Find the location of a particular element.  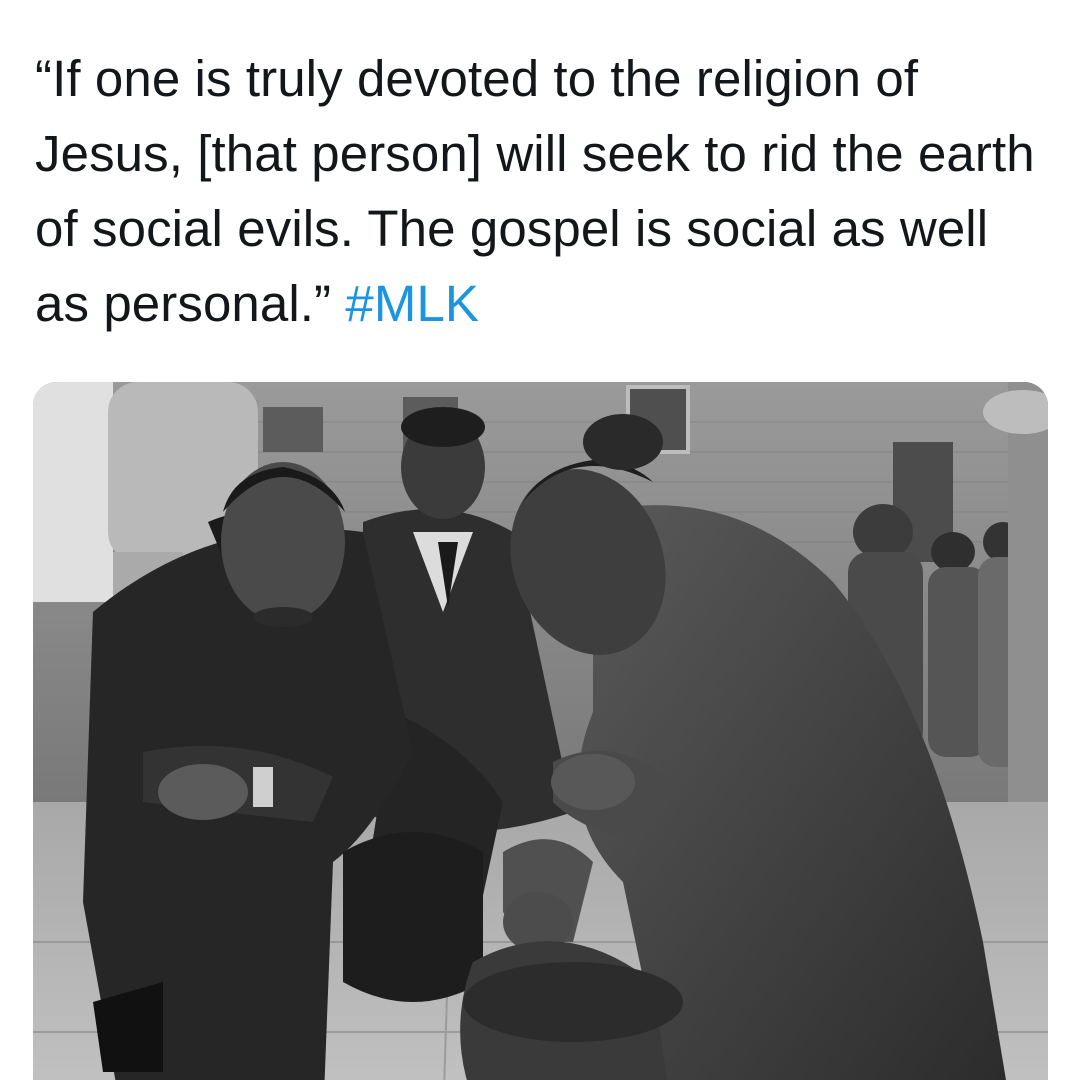

building-window is located at coordinates (293, 429).